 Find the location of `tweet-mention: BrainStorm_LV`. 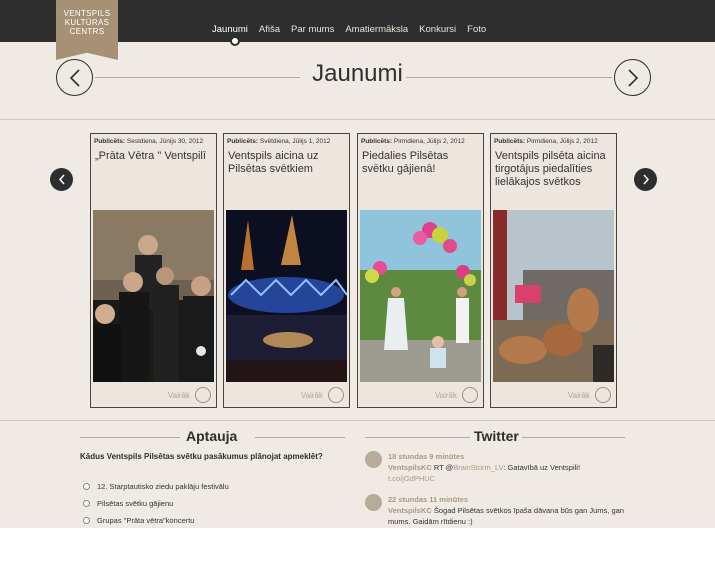

tweet-mention: BrainStorm_LV is located at coordinates (478, 467).